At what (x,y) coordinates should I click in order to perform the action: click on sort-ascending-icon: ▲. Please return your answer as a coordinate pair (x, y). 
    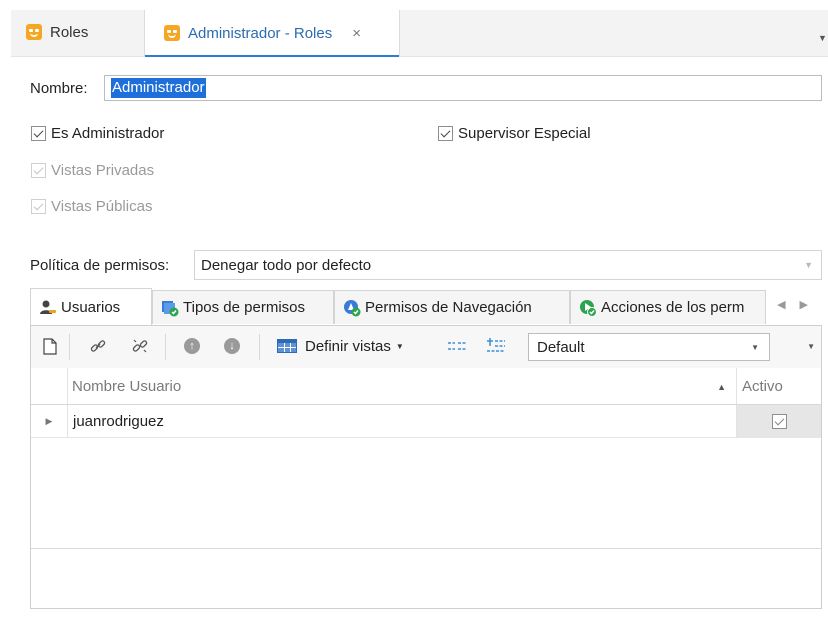
    Looking at the image, I should click on (721, 387).